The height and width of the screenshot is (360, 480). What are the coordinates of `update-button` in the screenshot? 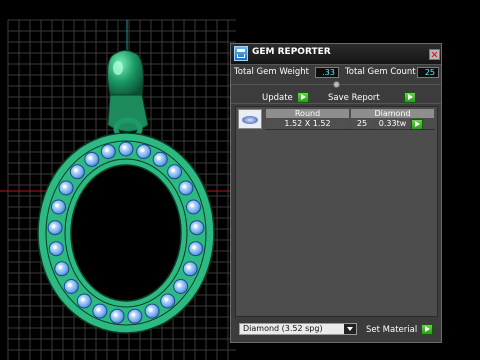 It's located at (303, 97).